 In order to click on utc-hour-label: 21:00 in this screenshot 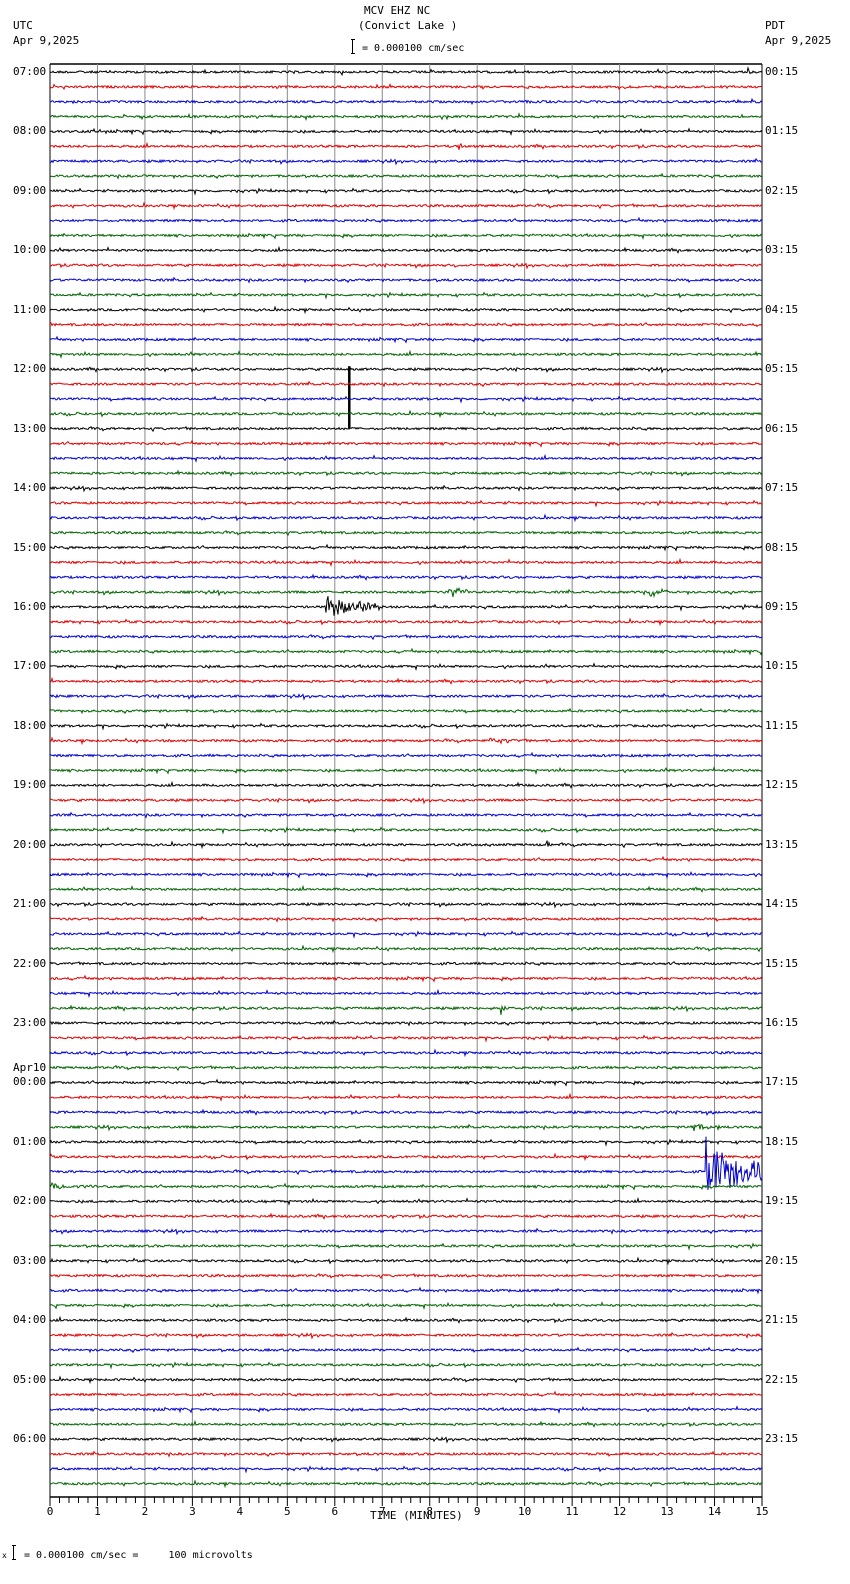, I will do `click(30, 904)`.